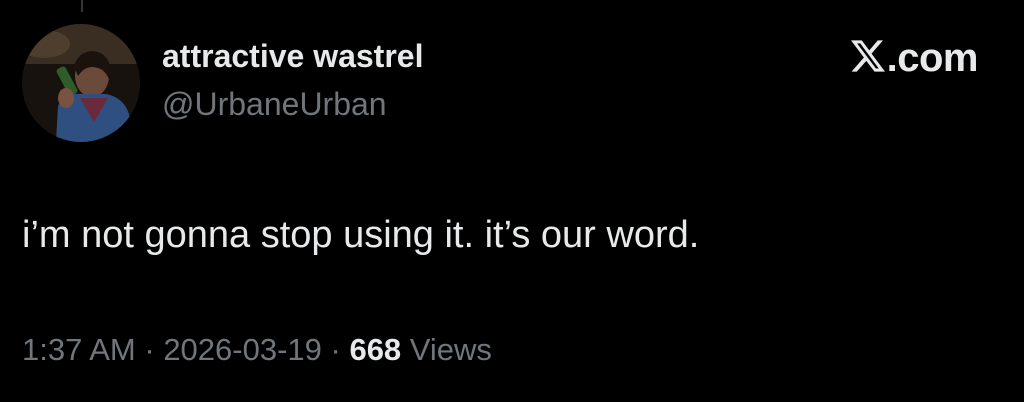 The height and width of the screenshot is (402, 1024). Describe the element at coordinates (242, 349) in the screenshot. I see `tweet-date: 2026-03-19` at that location.